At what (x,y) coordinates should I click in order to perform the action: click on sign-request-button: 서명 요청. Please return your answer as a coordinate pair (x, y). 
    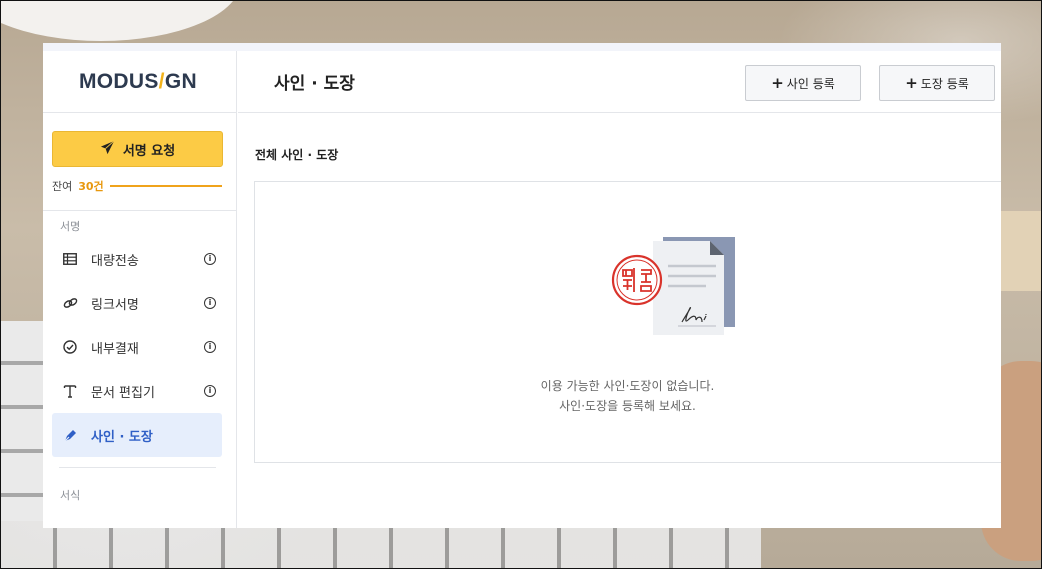
    Looking at the image, I should click on (137, 149).